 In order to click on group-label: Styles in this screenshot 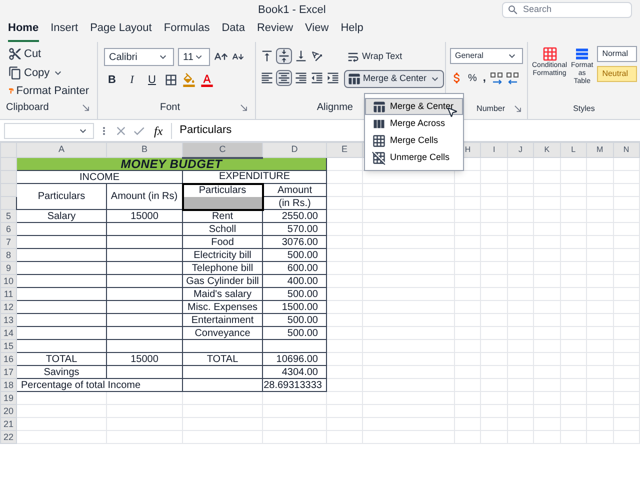, I will do `click(584, 109)`.